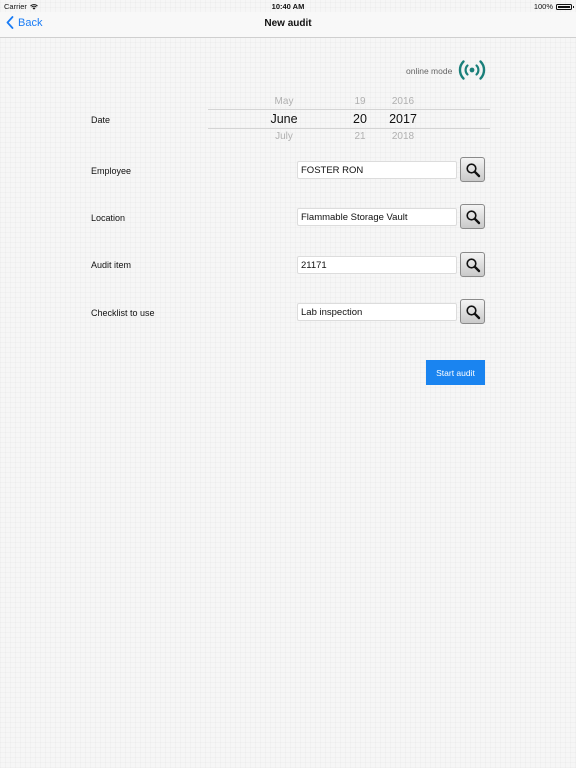 This screenshot has width=576, height=768. I want to click on location-search-button, so click(472, 216).